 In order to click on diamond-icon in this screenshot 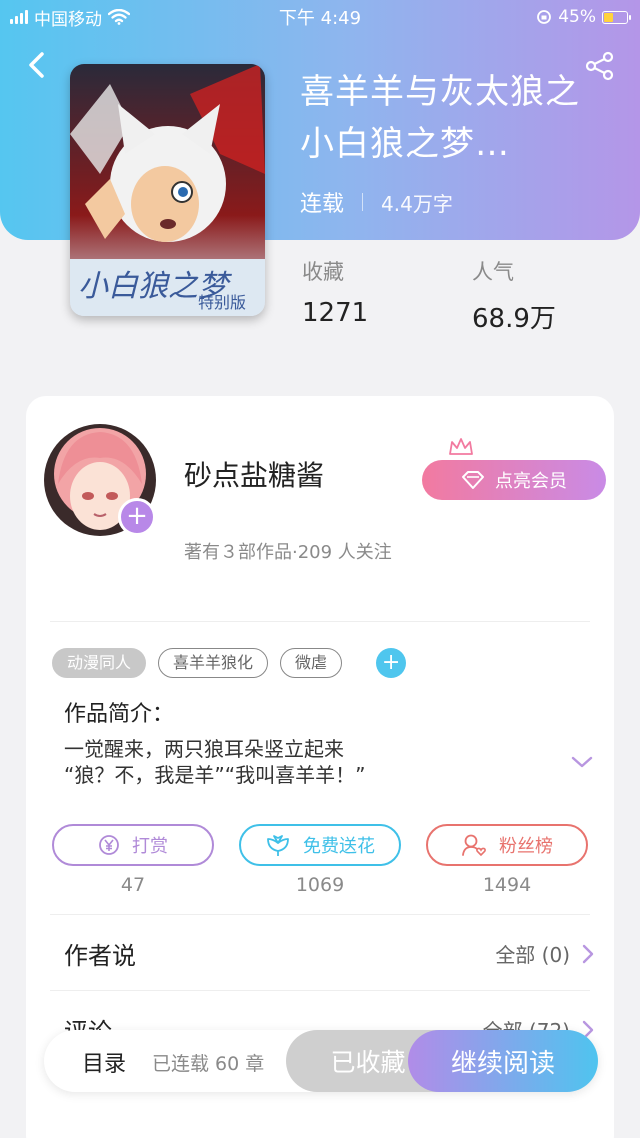, I will do `click(473, 480)`.